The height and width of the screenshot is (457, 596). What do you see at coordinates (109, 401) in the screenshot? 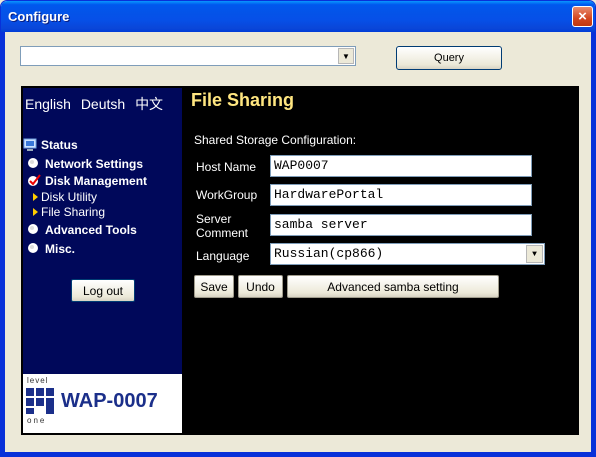
I see `logo-model-name: WAP-0007` at bounding box center [109, 401].